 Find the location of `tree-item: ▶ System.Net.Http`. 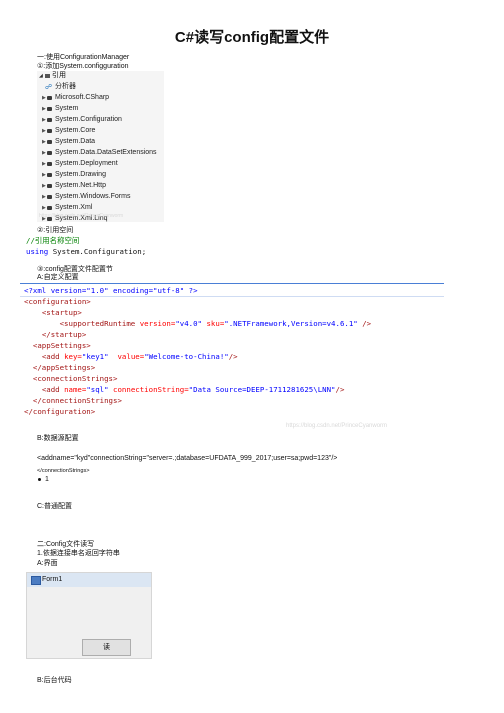

tree-item: ▶ System.Net.Http is located at coordinates (100, 186).